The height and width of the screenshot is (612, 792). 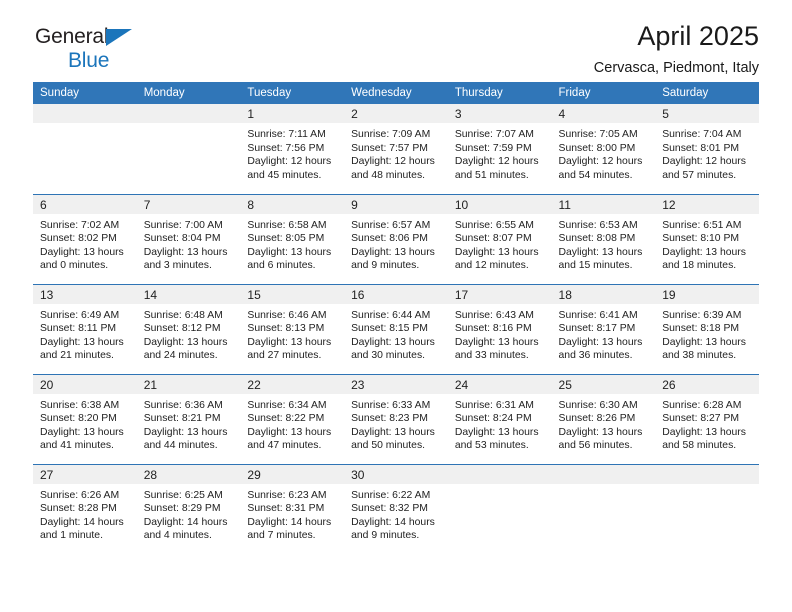 What do you see at coordinates (183, 315) in the screenshot?
I see `sunrise-text: Sunrise: 6:48 AM` at bounding box center [183, 315].